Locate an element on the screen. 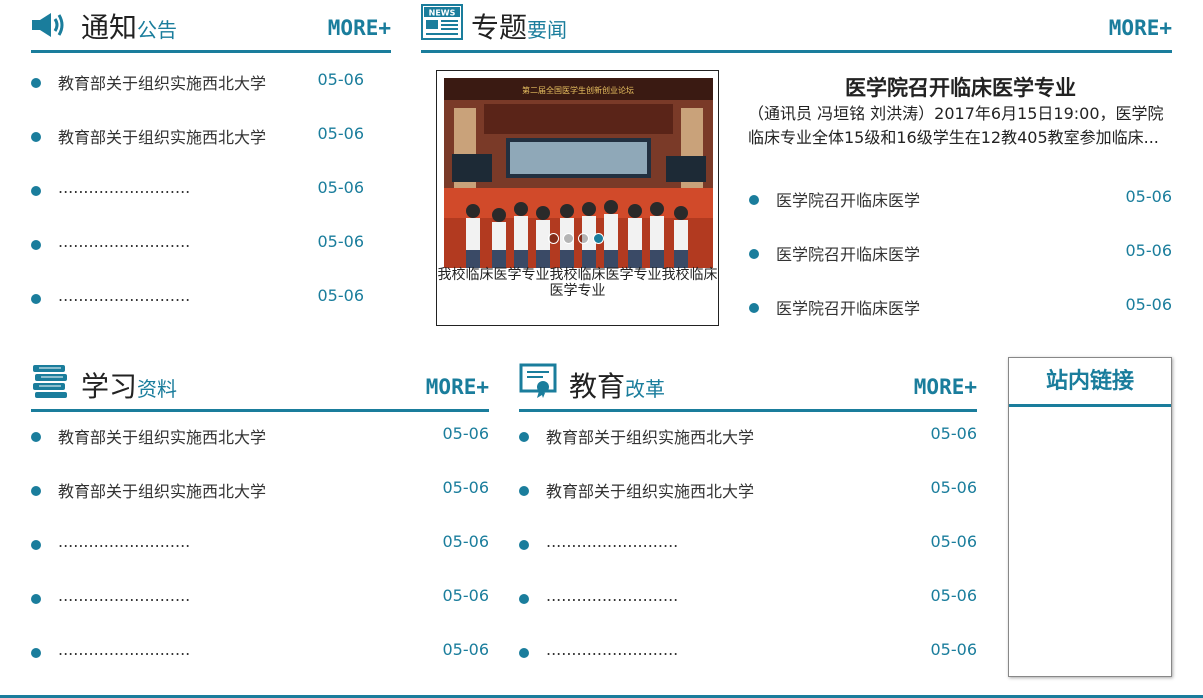 Image resolution: width=1203 pixels, height=698 pixels. slider-dots is located at coordinates (578, 238).